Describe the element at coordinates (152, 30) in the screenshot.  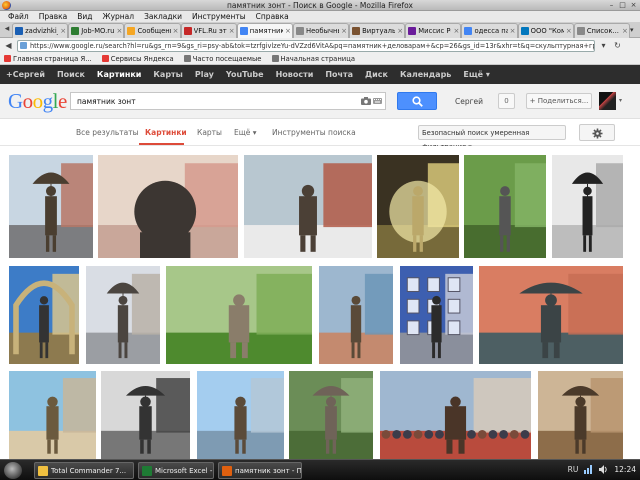
I see `browser-tab: Сообщение...×` at that location.